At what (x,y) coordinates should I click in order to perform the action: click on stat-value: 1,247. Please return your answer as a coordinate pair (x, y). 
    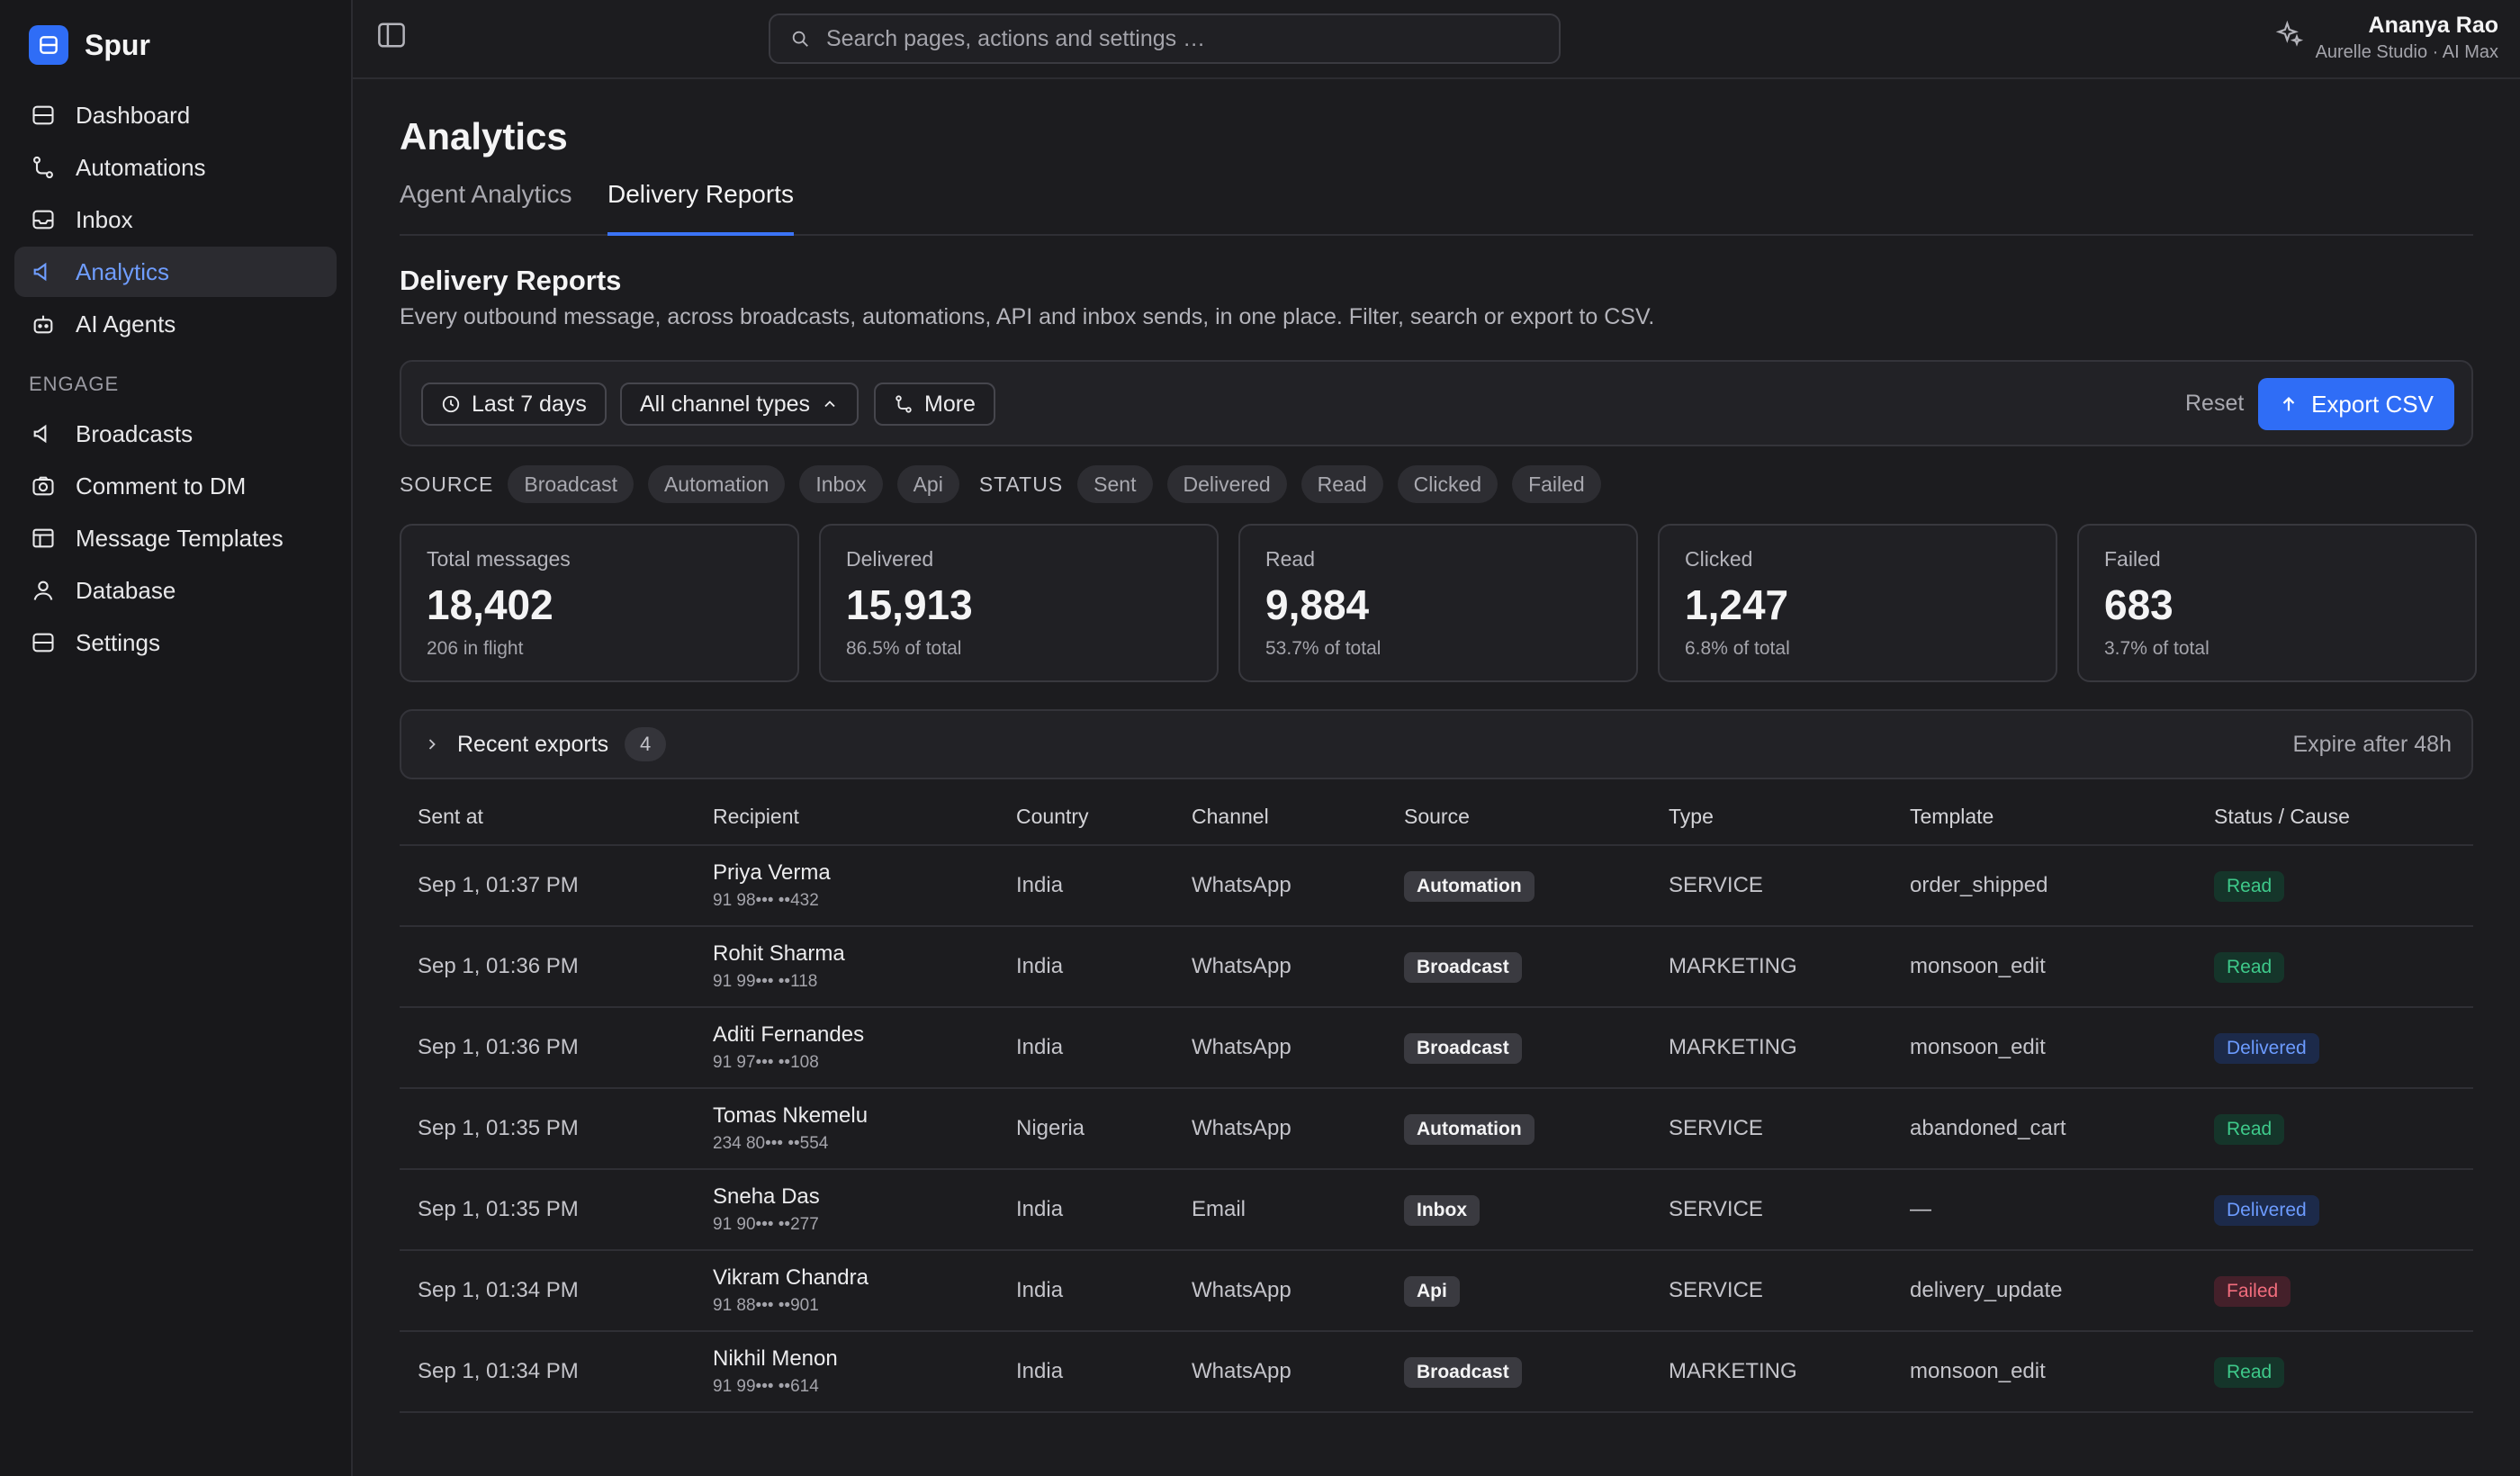
    Looking at the image, I should click on (1737, 605).